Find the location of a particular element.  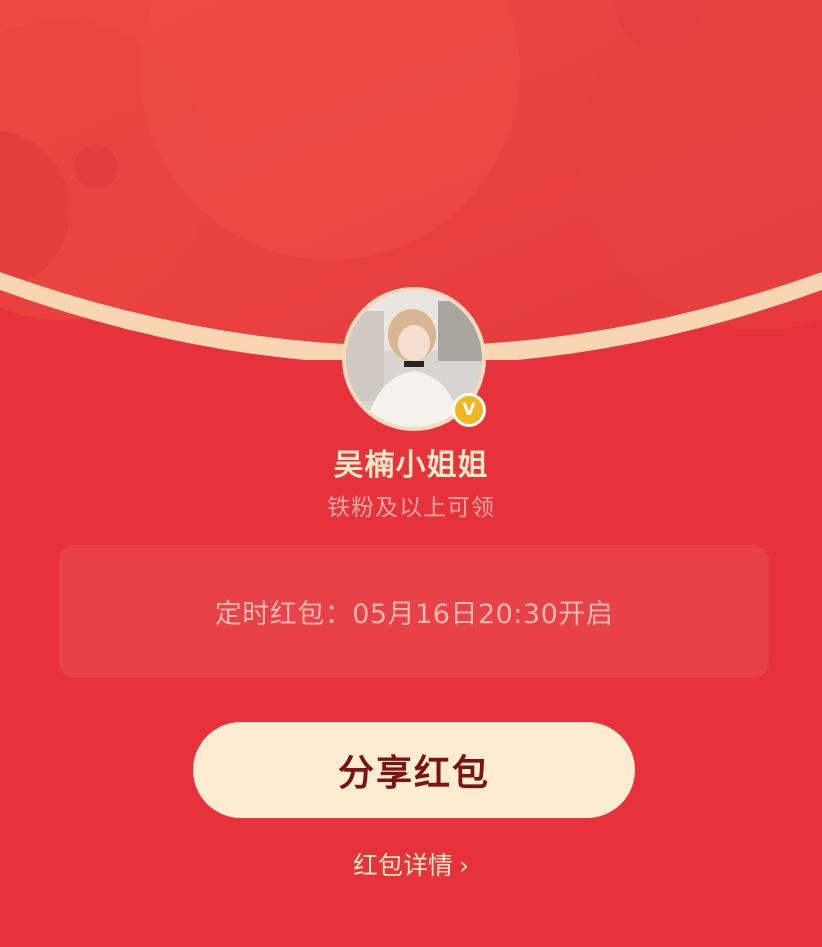

red-packet-details-link: 红包详情 › is located at coordinates (411, 864).